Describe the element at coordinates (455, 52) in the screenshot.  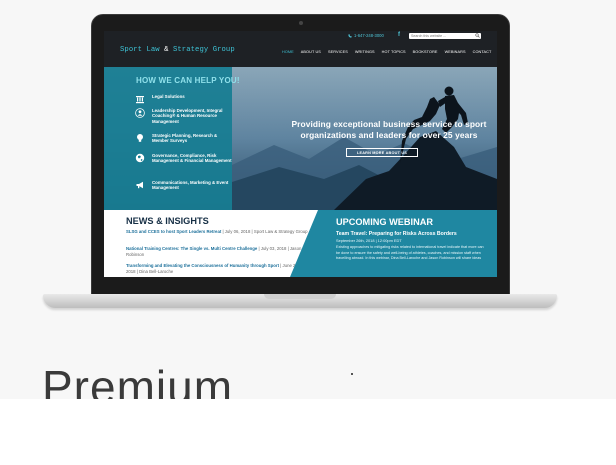
I see `nav-webinars: WEBINARS` at that location.